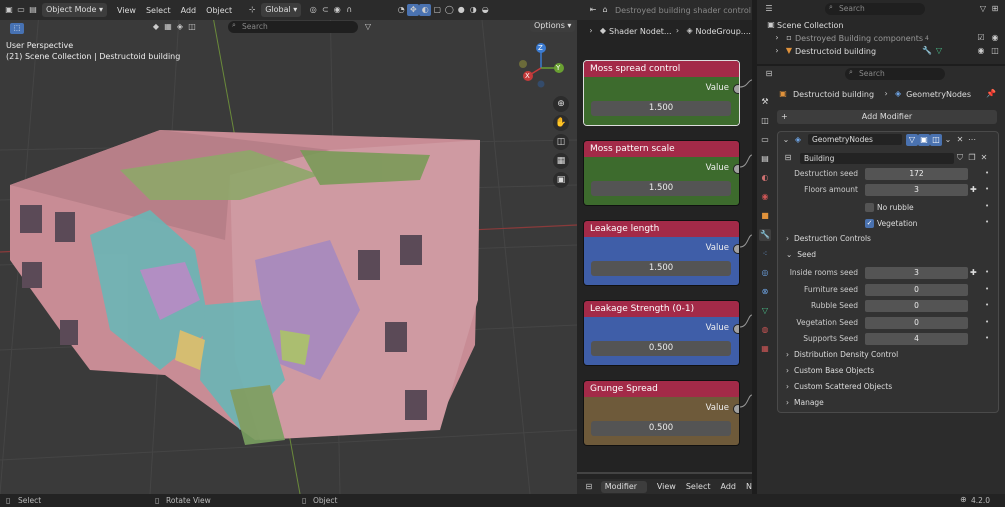 This screenshot has width=1005, height=507. What do you see at coordinates (972, 158) in the screenshot?
I see `duplicate-icon: ❐` at bounding box center [972, 158].